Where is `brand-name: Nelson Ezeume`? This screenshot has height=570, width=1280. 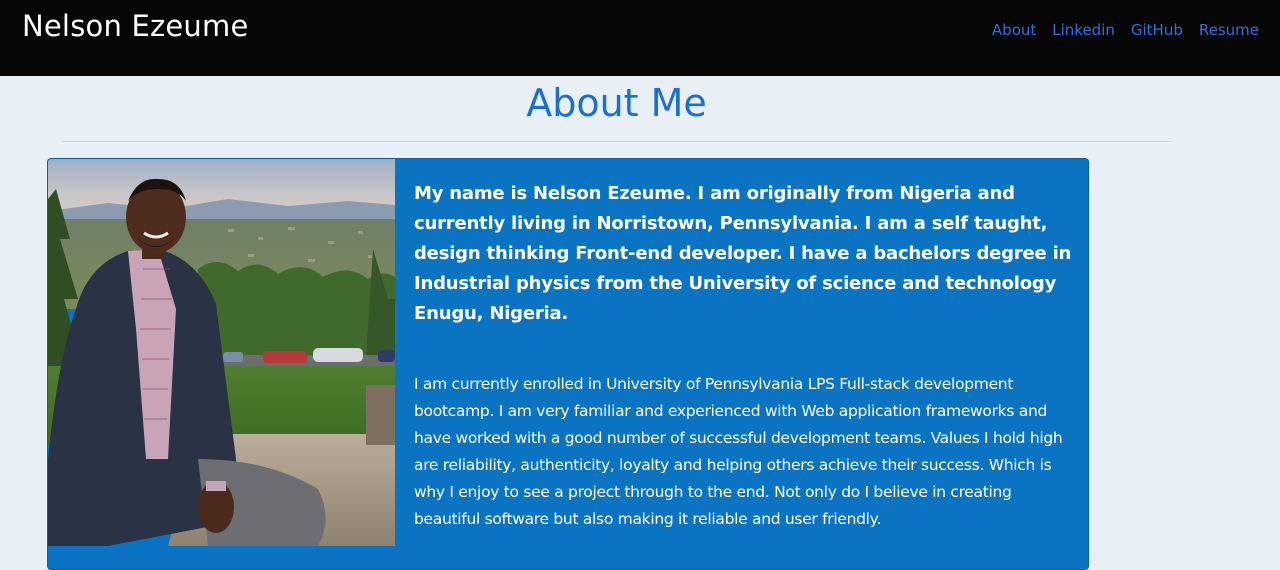
brand-name: Nelson Ezeume is located at coordinates (135, 26).